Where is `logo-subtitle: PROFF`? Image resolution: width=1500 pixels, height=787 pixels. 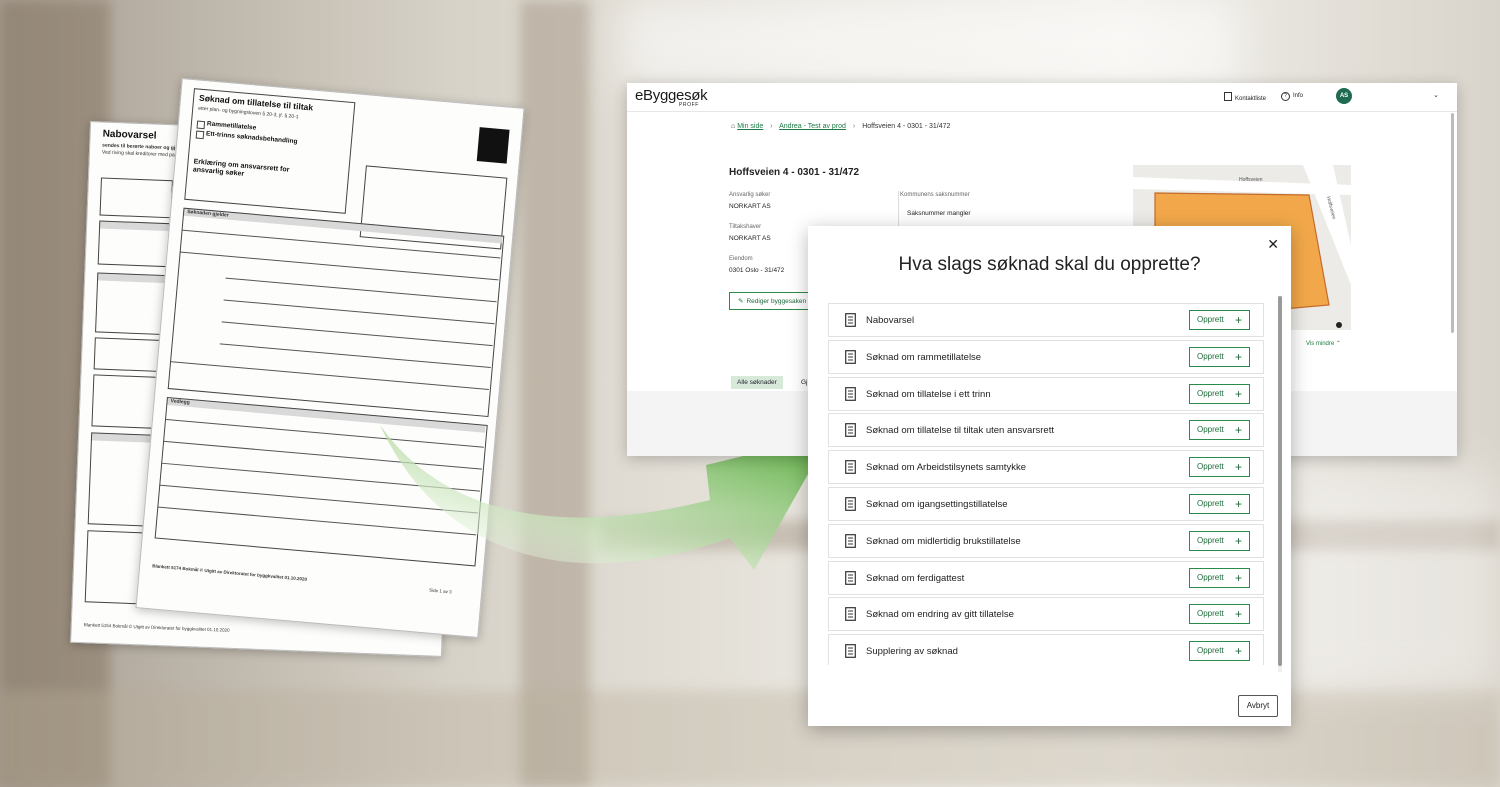
logo-subtitle: PROFF is located at coordinates (689, 105).